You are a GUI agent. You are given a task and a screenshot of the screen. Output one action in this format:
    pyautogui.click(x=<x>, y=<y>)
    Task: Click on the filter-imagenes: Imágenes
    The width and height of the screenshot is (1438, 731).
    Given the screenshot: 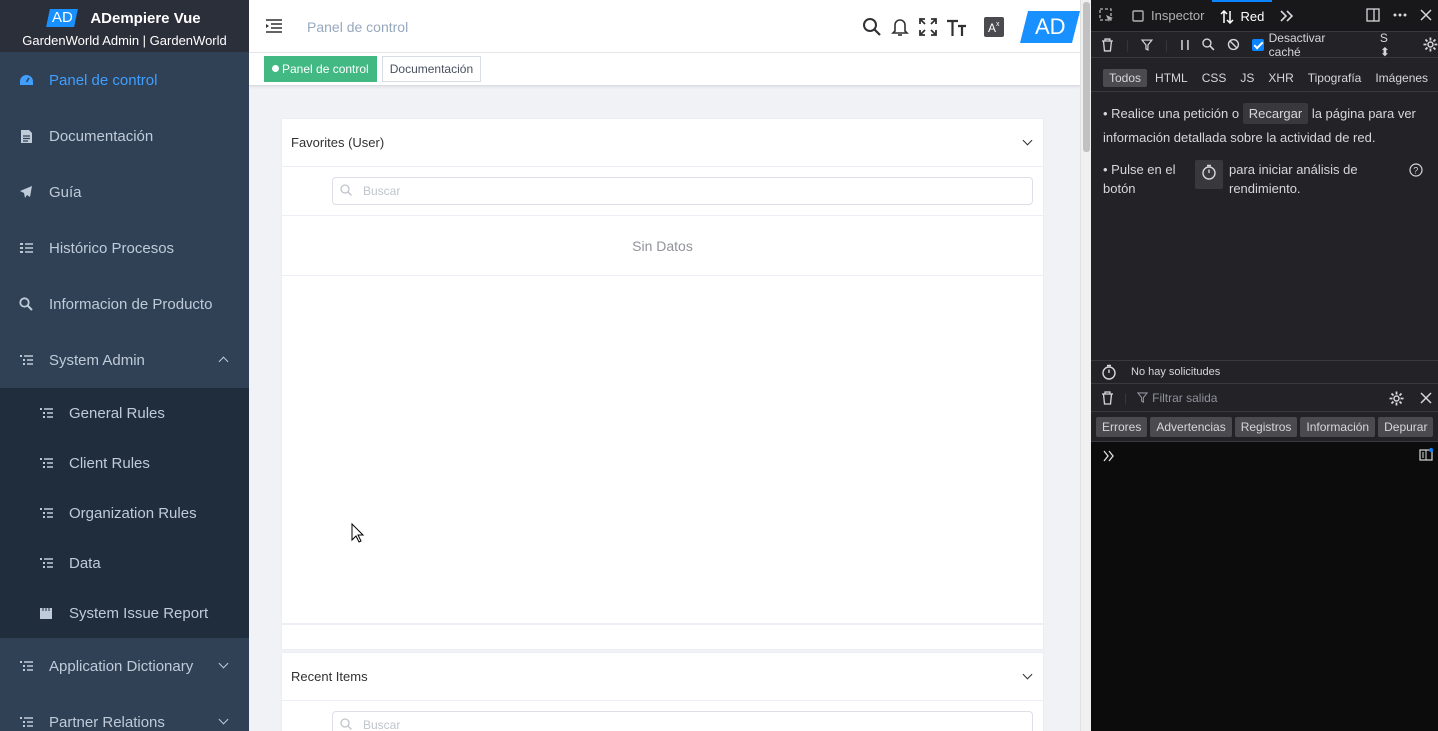 What is the action you would take?
    pyautogui.click(x=1401, y=78)
    